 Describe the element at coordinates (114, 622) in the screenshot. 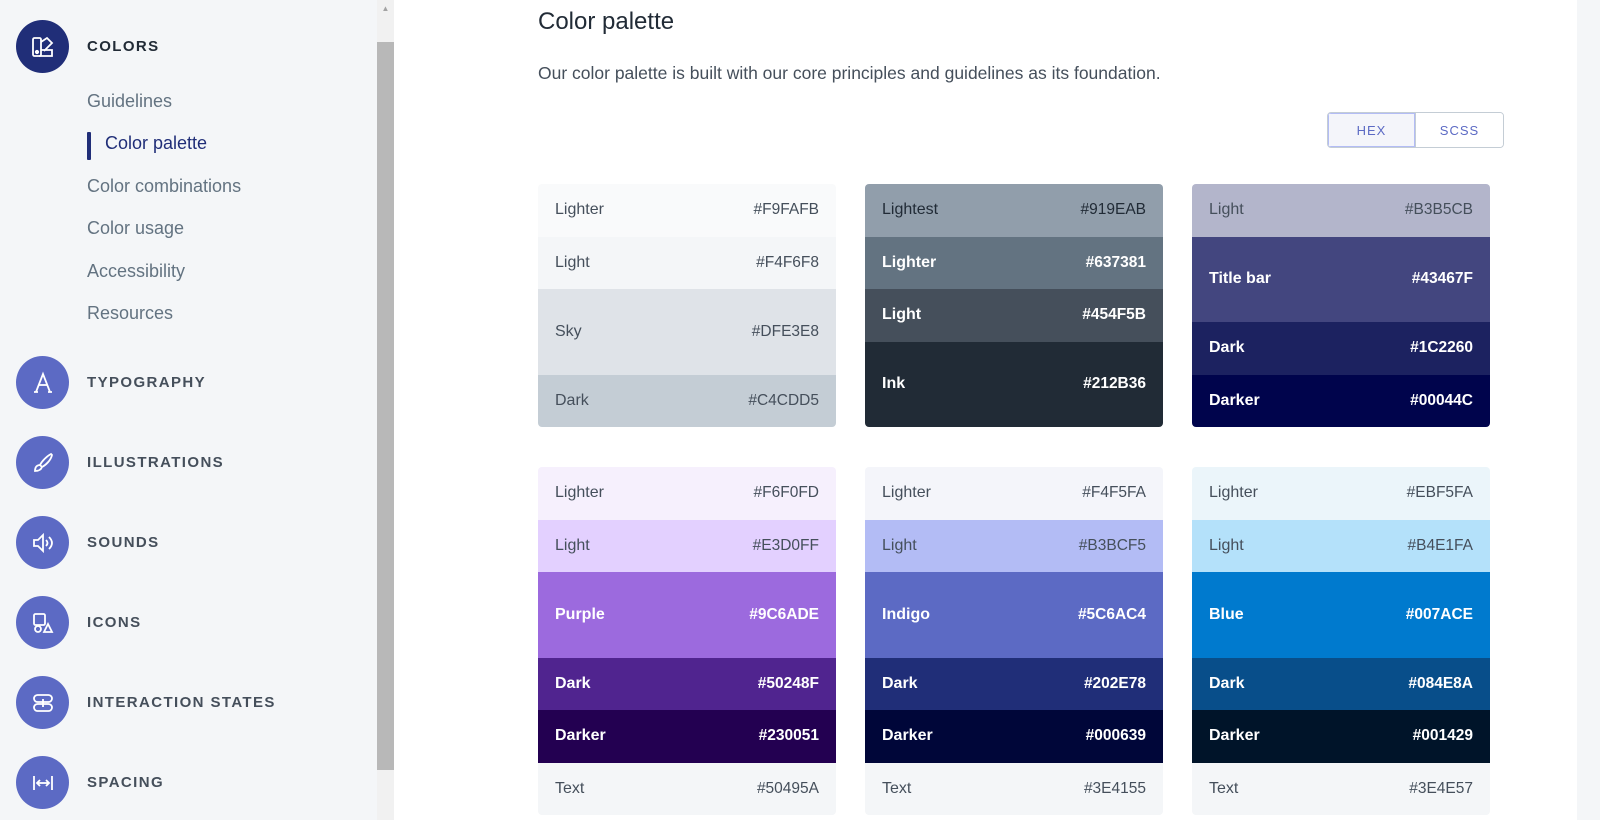

I see `sidebar-section-label: ICONS` at that location.